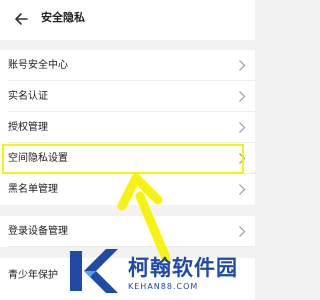 This screenshot has width=320, height=300. I want to click on row-label: 账号安全中心, so click(38, 65).